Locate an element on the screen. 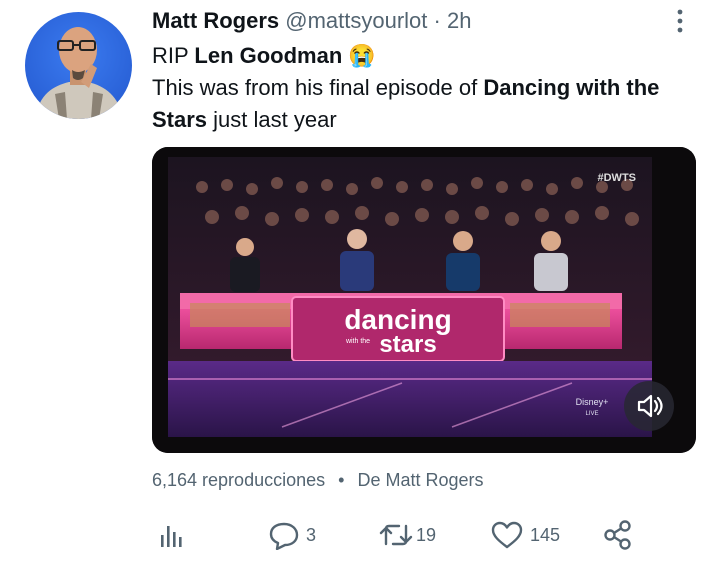 The height and width of the screenshot is (562, 708). avatar is located at coordinates (78, 65).